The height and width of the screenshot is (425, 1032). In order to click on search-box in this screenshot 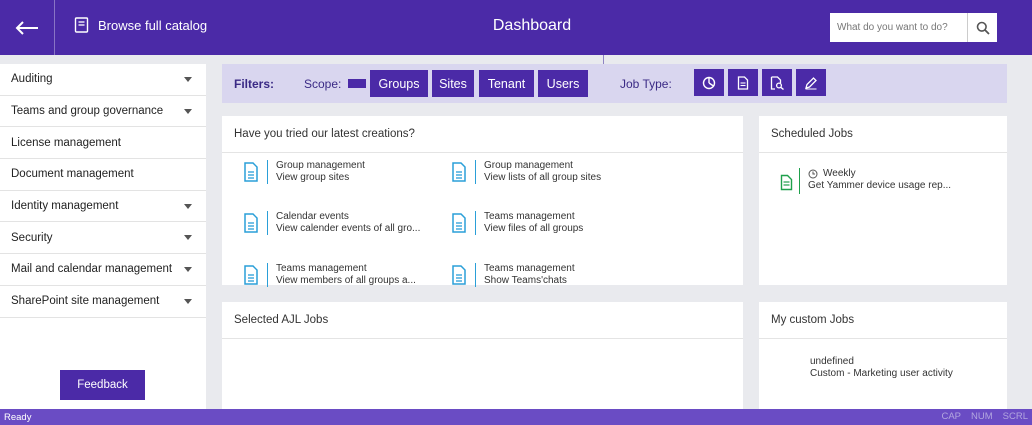, I will do `click(913, 27)`.